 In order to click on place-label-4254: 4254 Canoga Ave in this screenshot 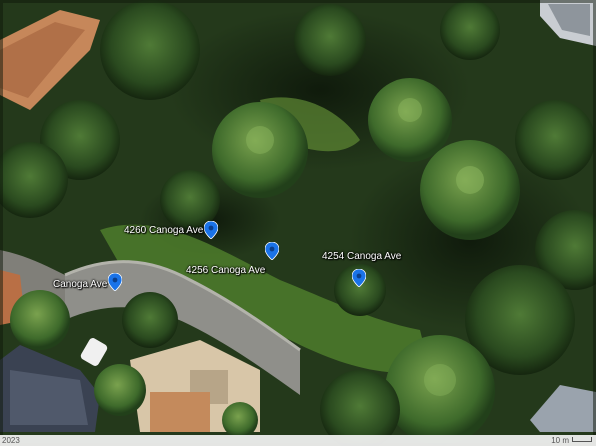, I will do `click(361, 257)`.